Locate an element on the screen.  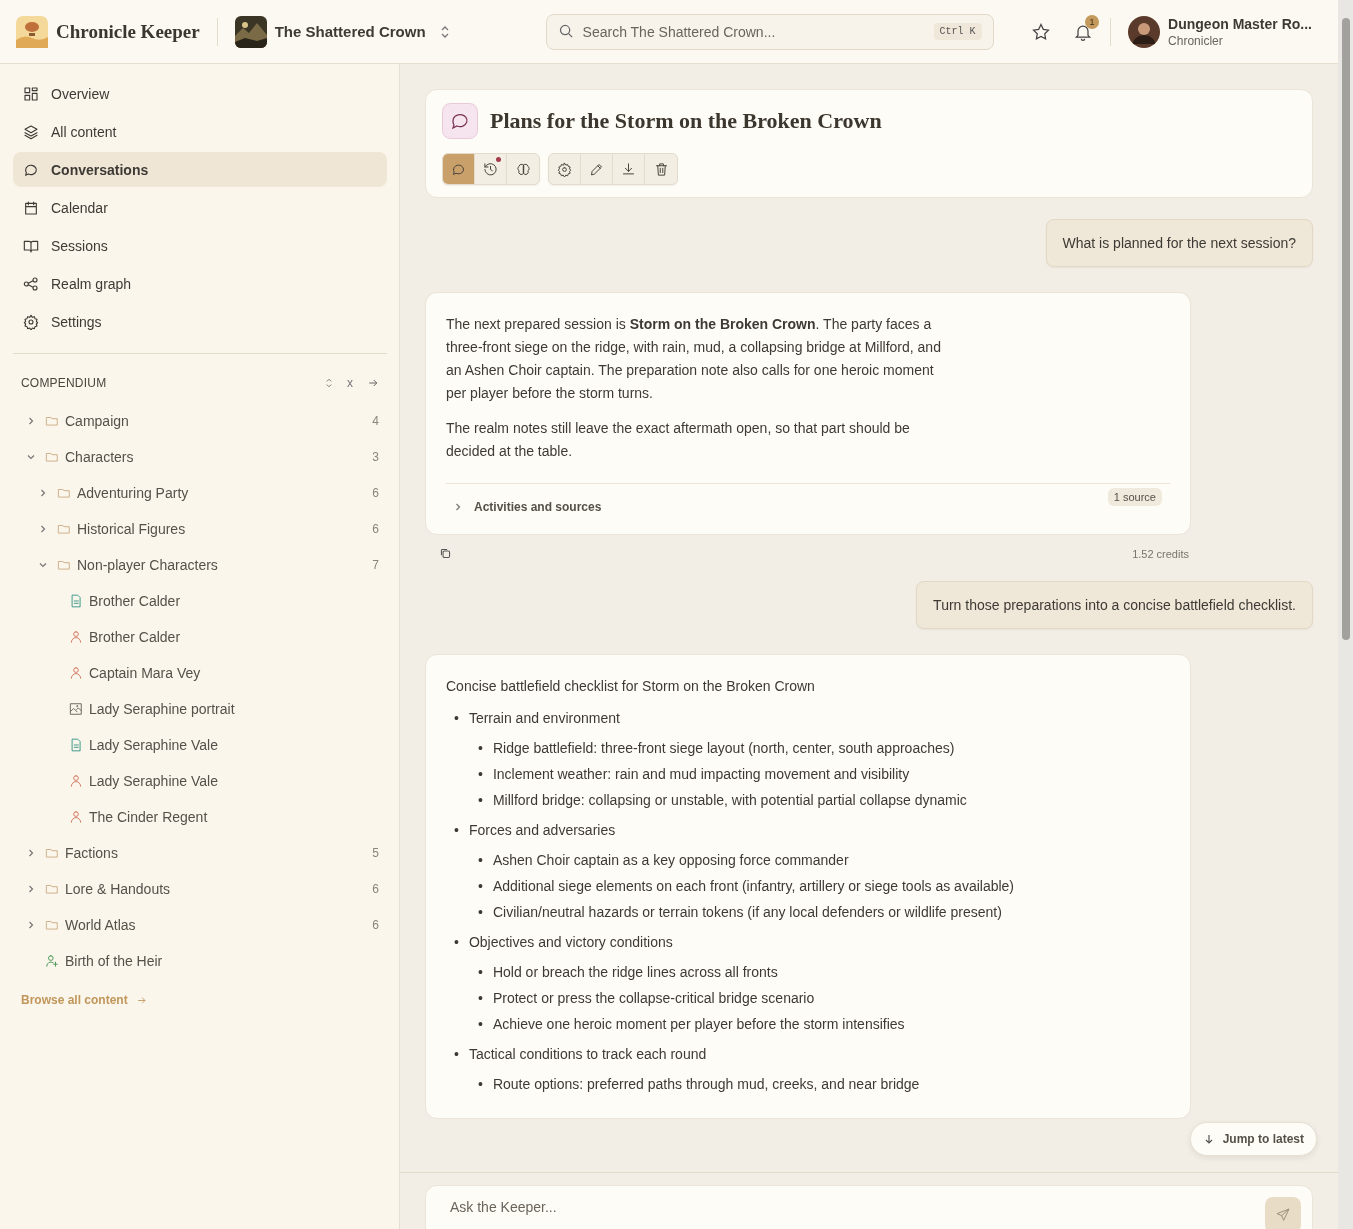
nav-item: Calendar is located at coordinates (200, 207).